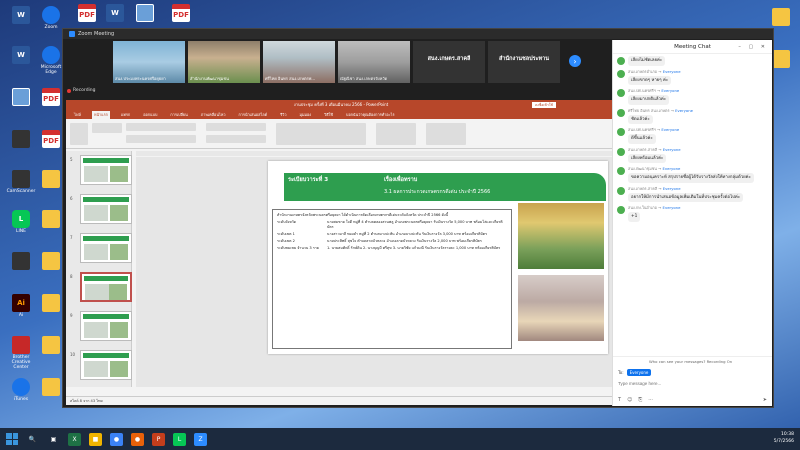 This screenshot has height=450, width=800. I want to click on chat-recipient-select: Everyone, so click(639, 372).